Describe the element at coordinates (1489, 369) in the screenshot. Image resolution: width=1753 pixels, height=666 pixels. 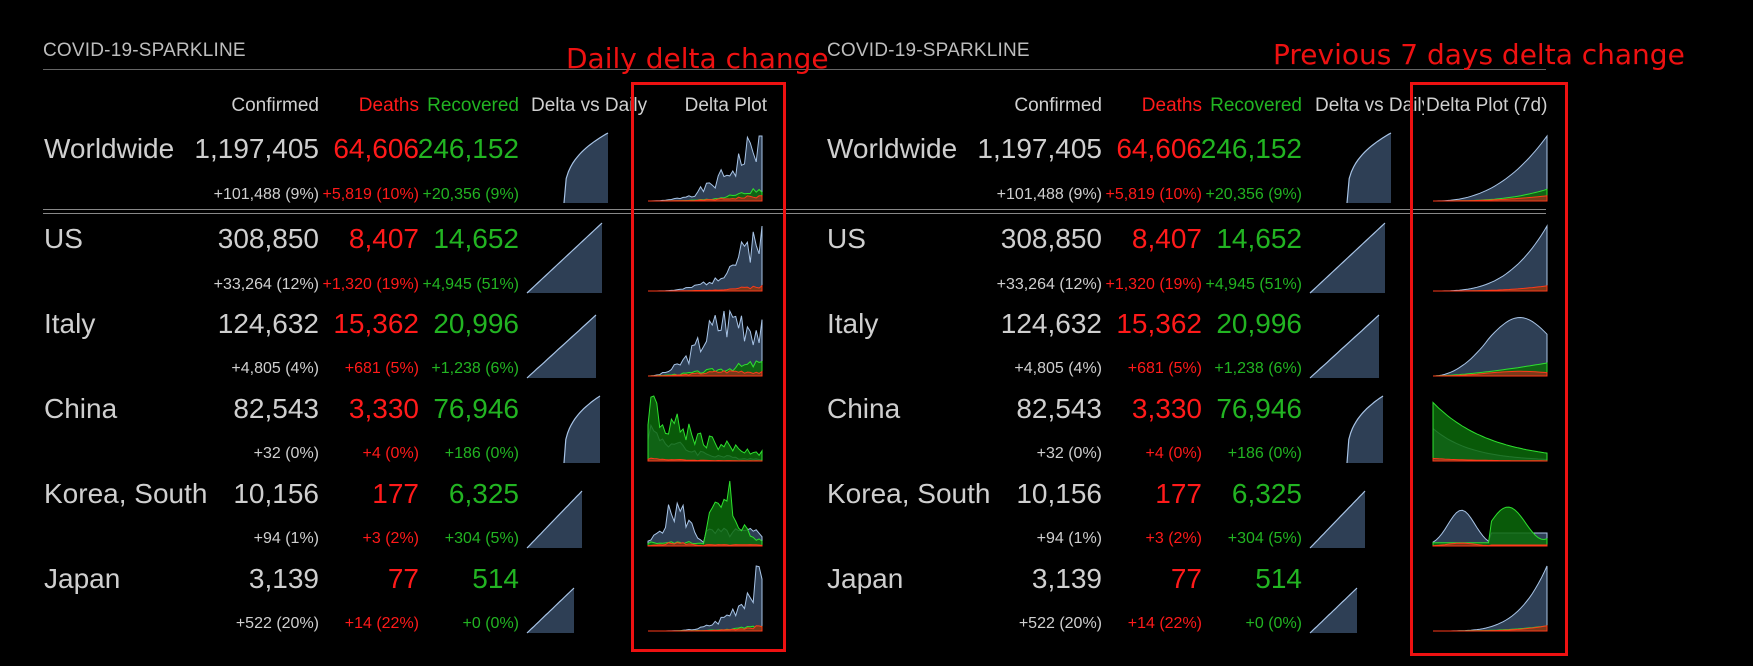
I see `annotation-box-7d` at that location.